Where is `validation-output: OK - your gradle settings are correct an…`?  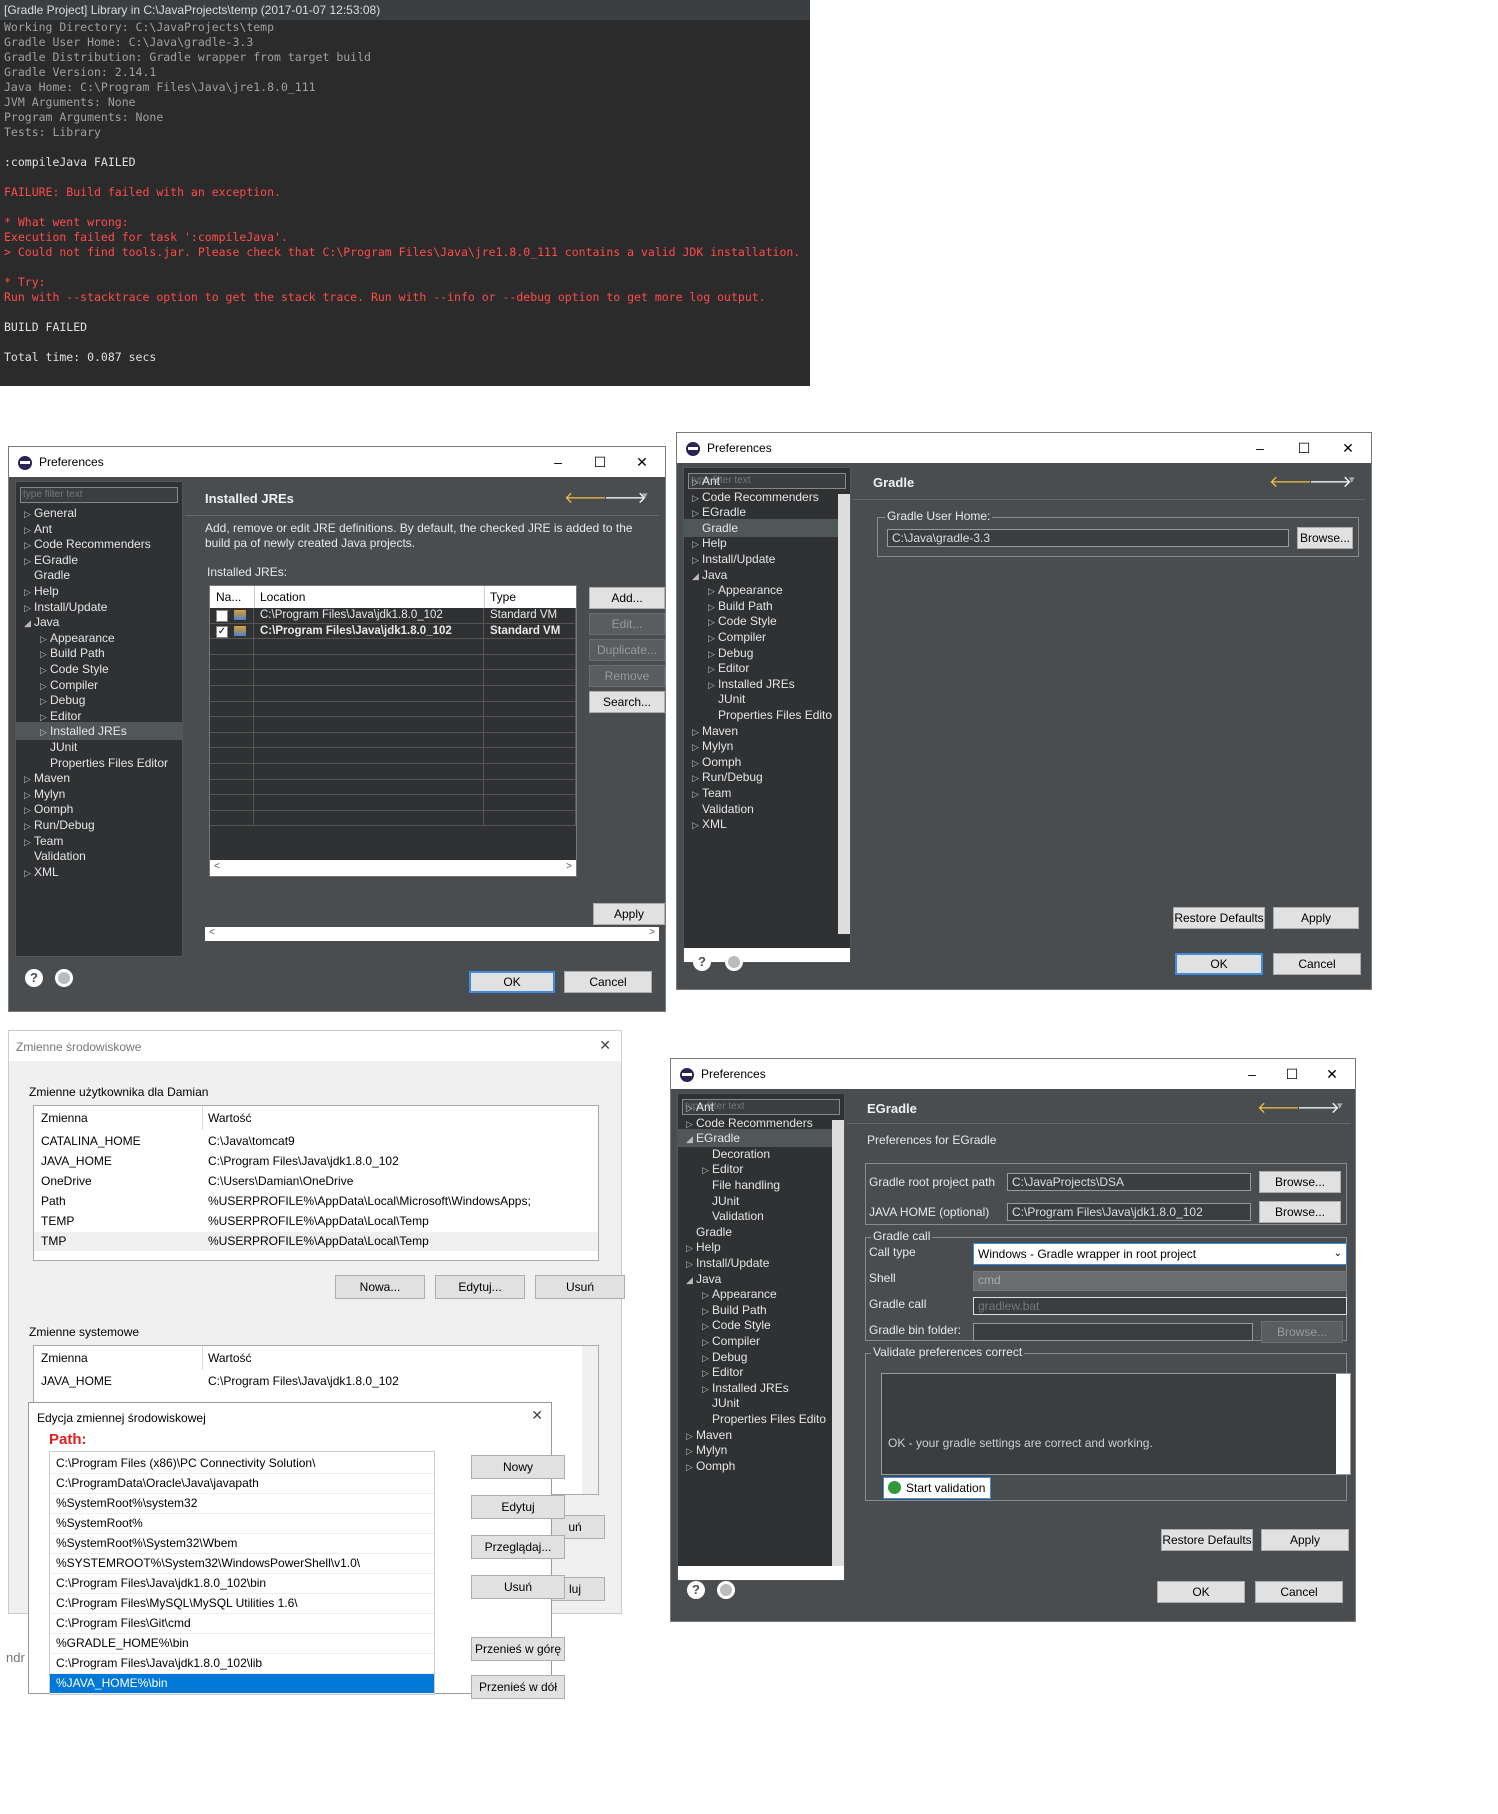 validation-output: OK - your gradle settings are correct an… is located at coordinates (1116, 1424).